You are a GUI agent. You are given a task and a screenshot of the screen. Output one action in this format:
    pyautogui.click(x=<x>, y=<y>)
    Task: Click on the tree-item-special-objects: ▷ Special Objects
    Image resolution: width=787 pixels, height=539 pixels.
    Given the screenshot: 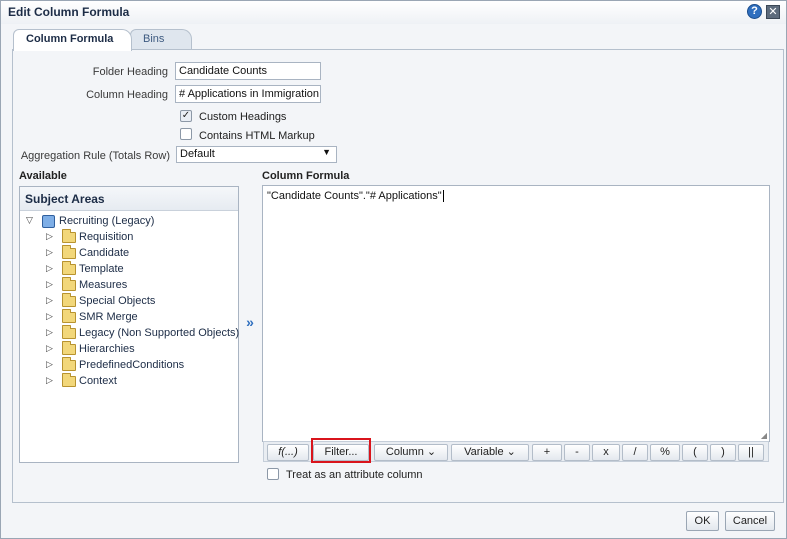 What is the action you would take?
    pyautogui.click(x=141, y=301)
    